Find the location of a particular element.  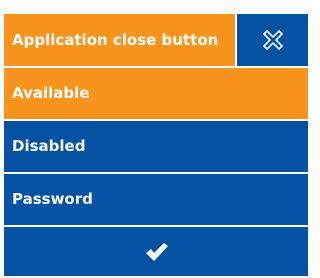

option-label: Password is located at coordinates (52, 199).